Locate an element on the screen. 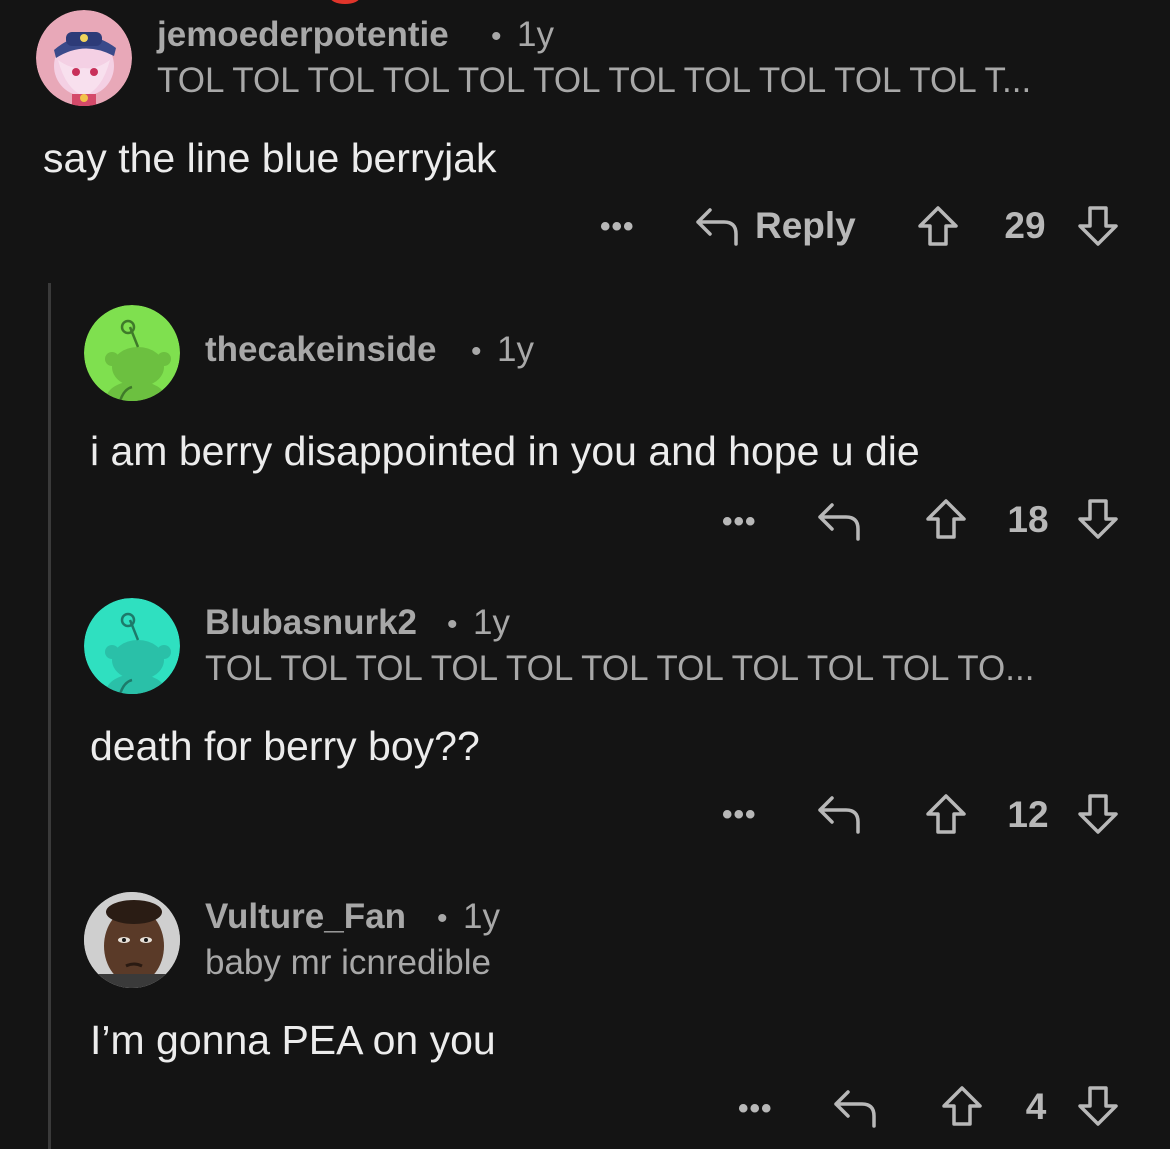 The image size is (1170, 1149). vote-count: 12 is located at coordinates (1028, 814).